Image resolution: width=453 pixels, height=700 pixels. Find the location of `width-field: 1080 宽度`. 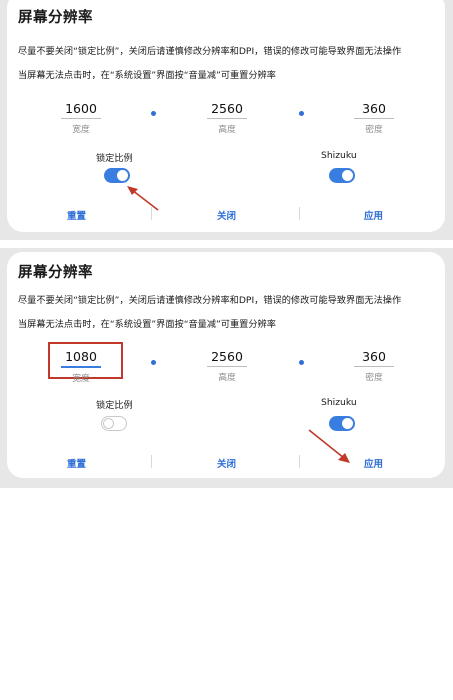

width-field: 1080 宽度 is located at coordinates (81, 366).